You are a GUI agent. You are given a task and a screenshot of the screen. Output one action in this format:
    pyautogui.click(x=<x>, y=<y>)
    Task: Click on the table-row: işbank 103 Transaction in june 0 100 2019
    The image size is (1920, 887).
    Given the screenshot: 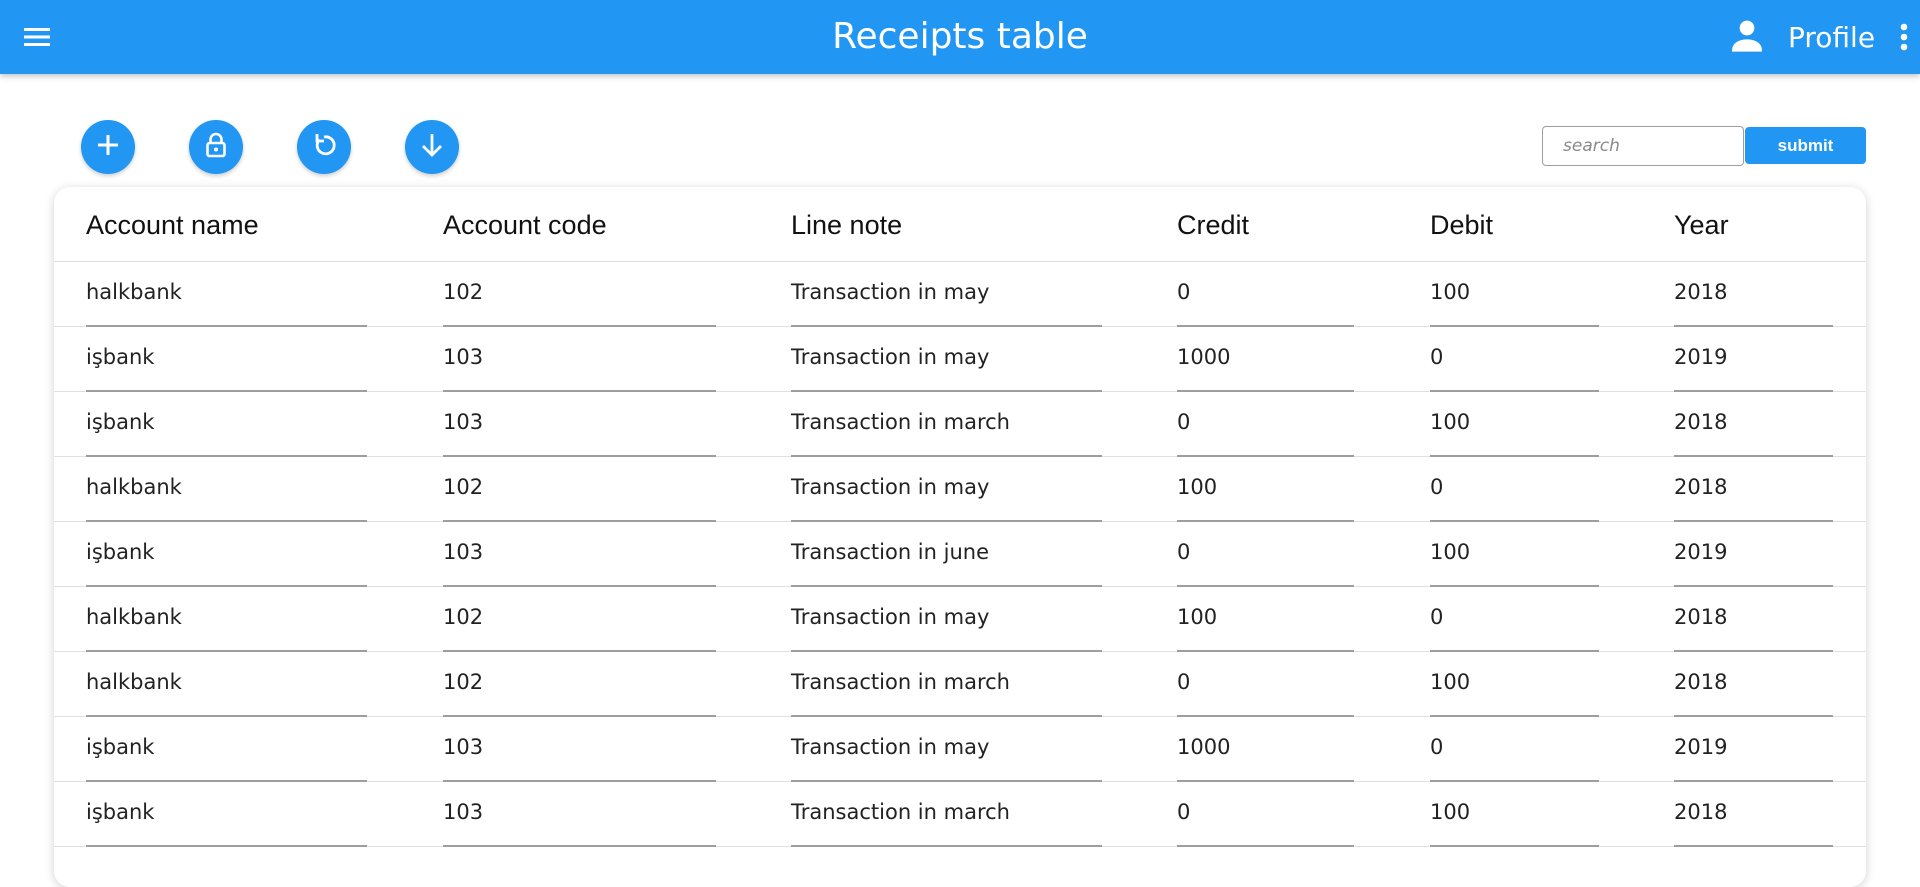 What is the action you would take?
    pyautogui.click(x=960, y=554)
    